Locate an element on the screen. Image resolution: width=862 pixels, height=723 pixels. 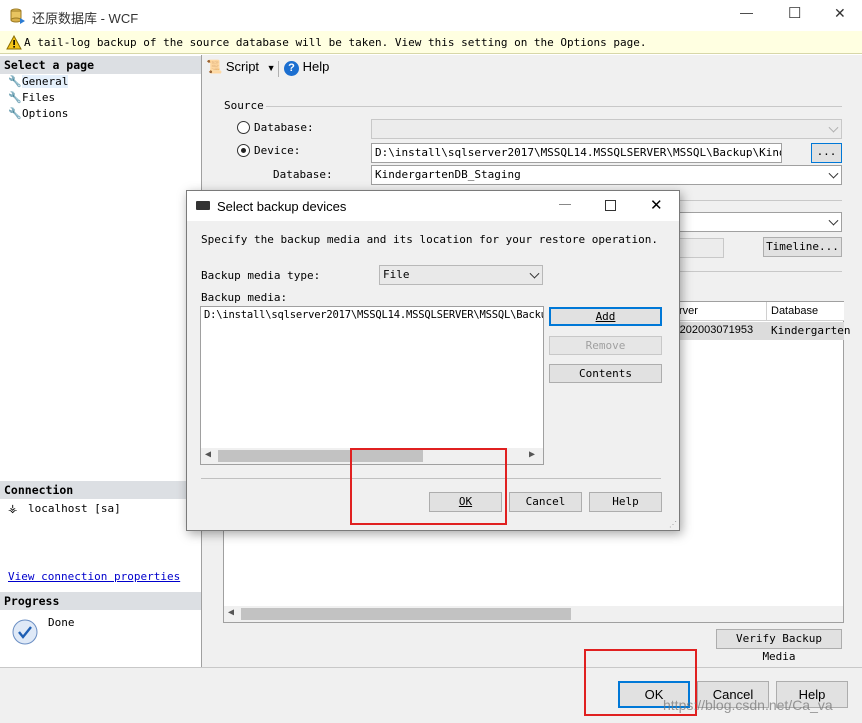
media-type-dropdown: File is located at coordinates (461, 275).